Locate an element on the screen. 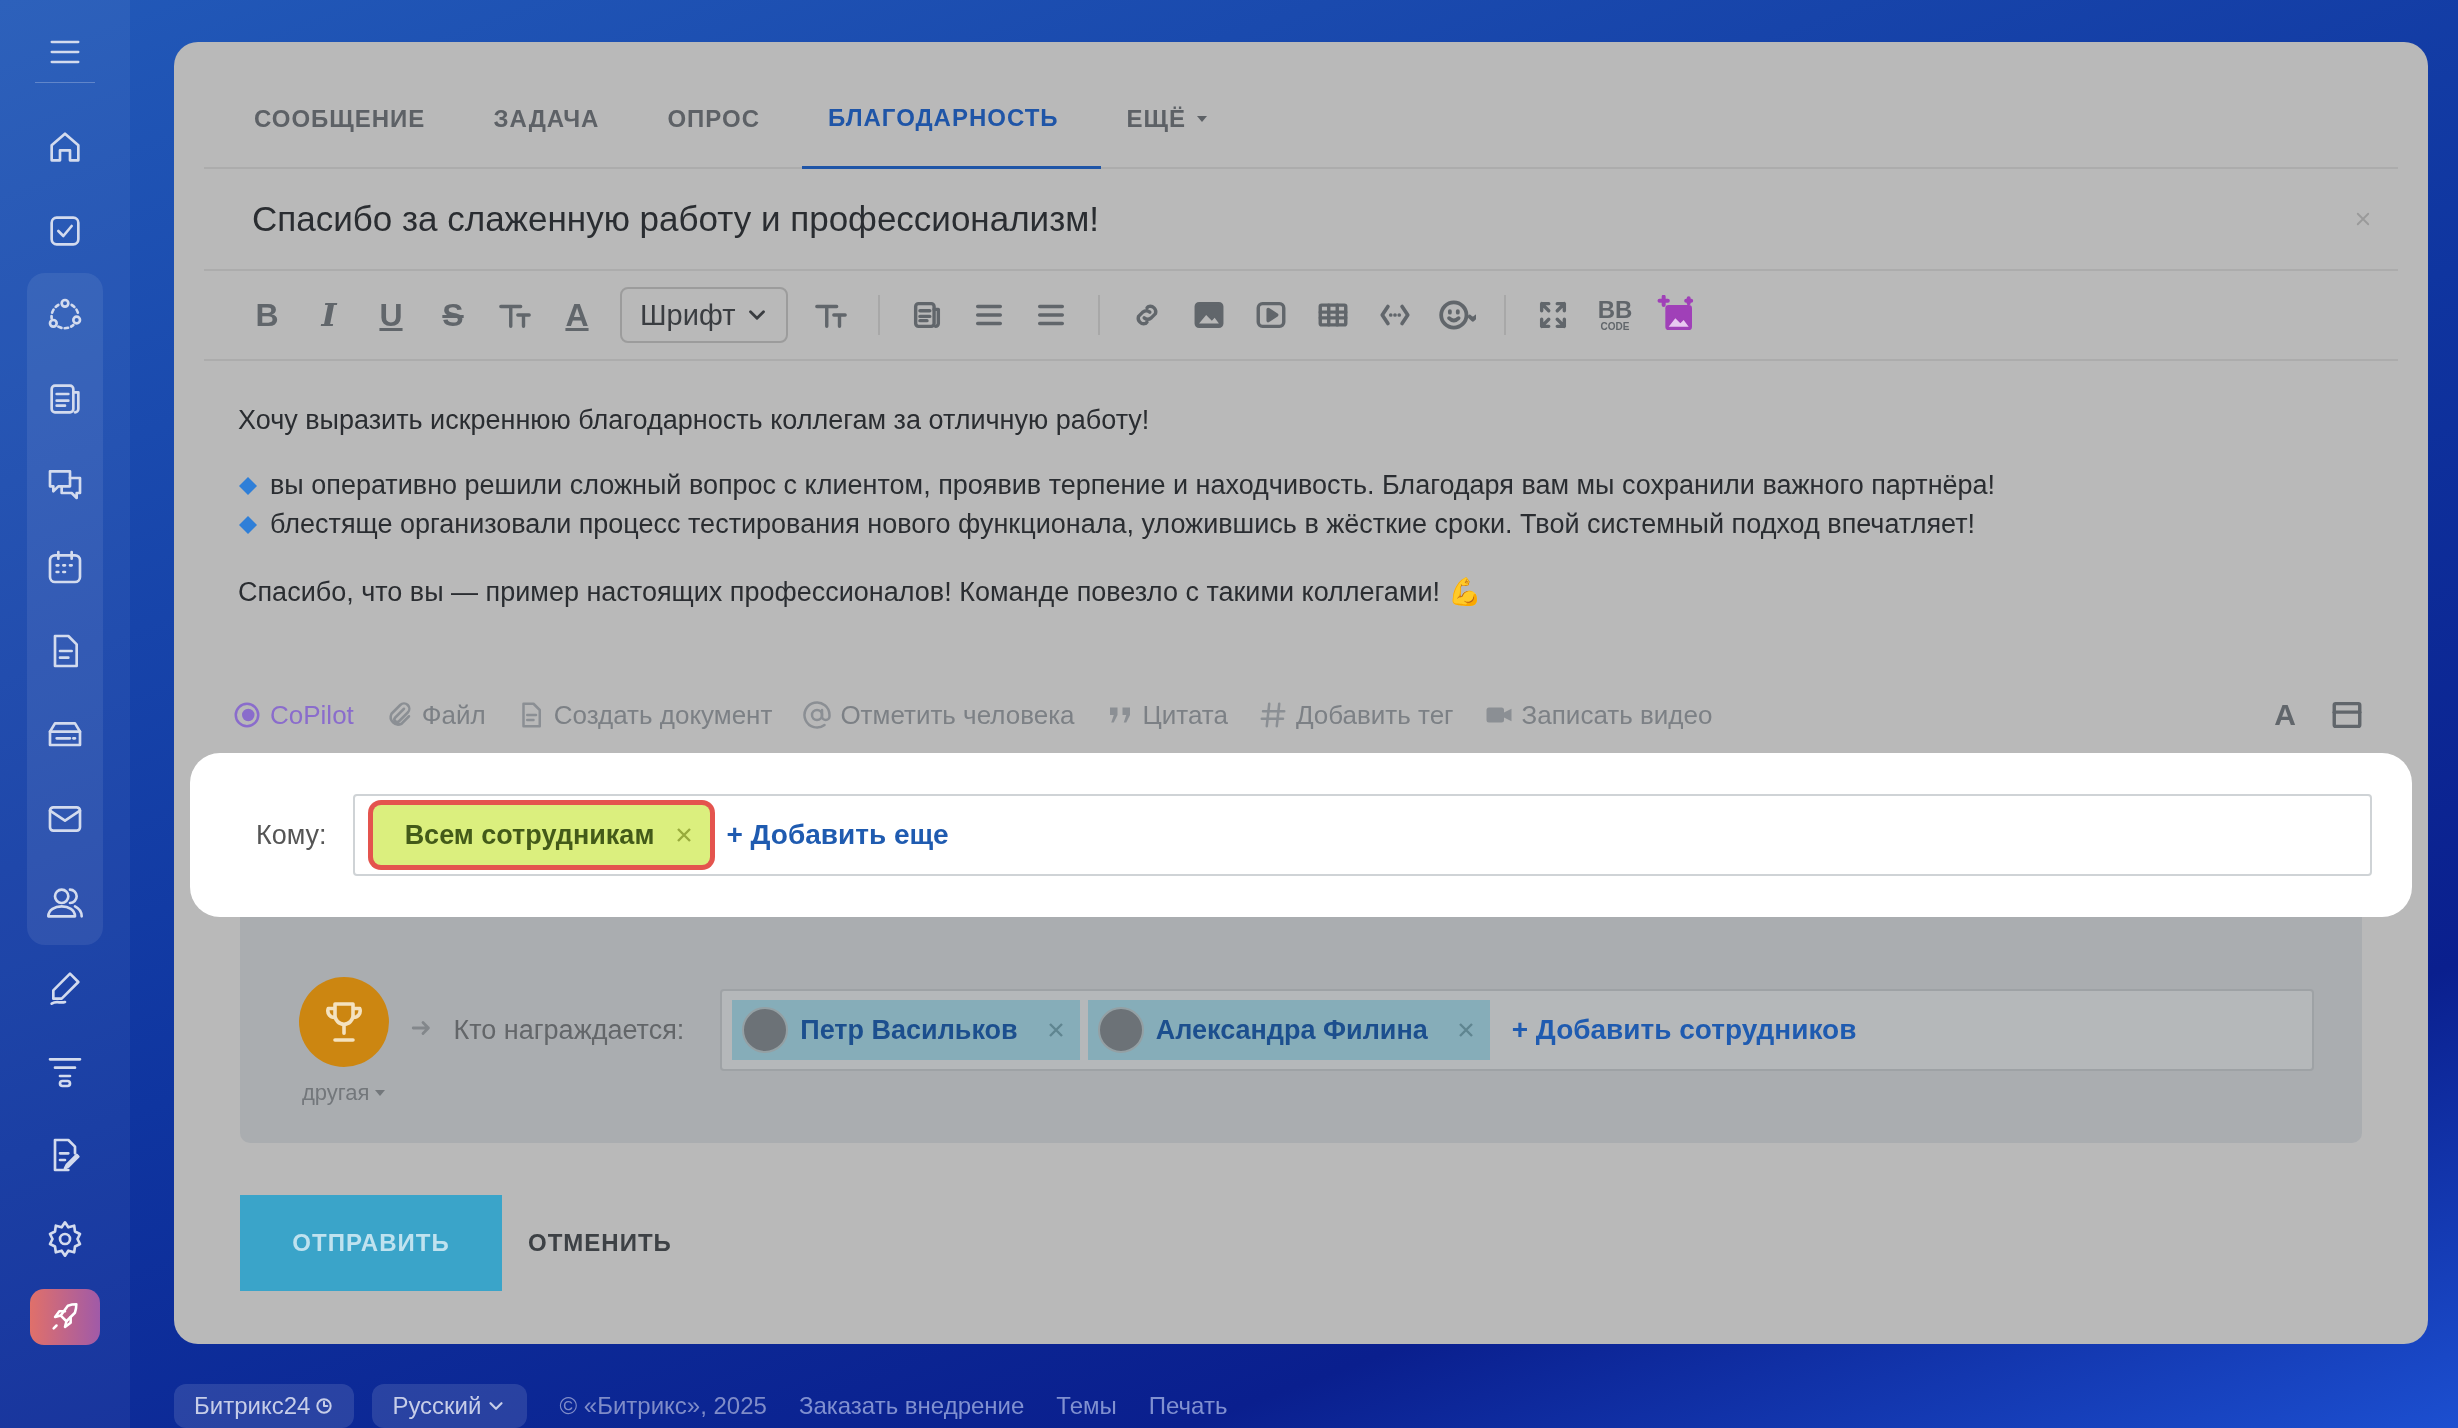 The image size is (2458, 1428). attachment-button: Файл is located at coordinates (434, 715).